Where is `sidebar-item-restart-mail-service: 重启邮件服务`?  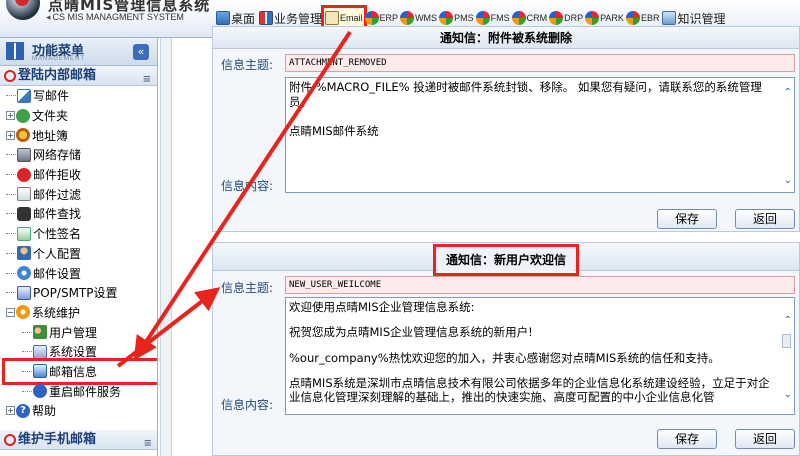 sidebar-item-restart-mail-service: 重启邮件服务 is located at coordinates (81, 391).